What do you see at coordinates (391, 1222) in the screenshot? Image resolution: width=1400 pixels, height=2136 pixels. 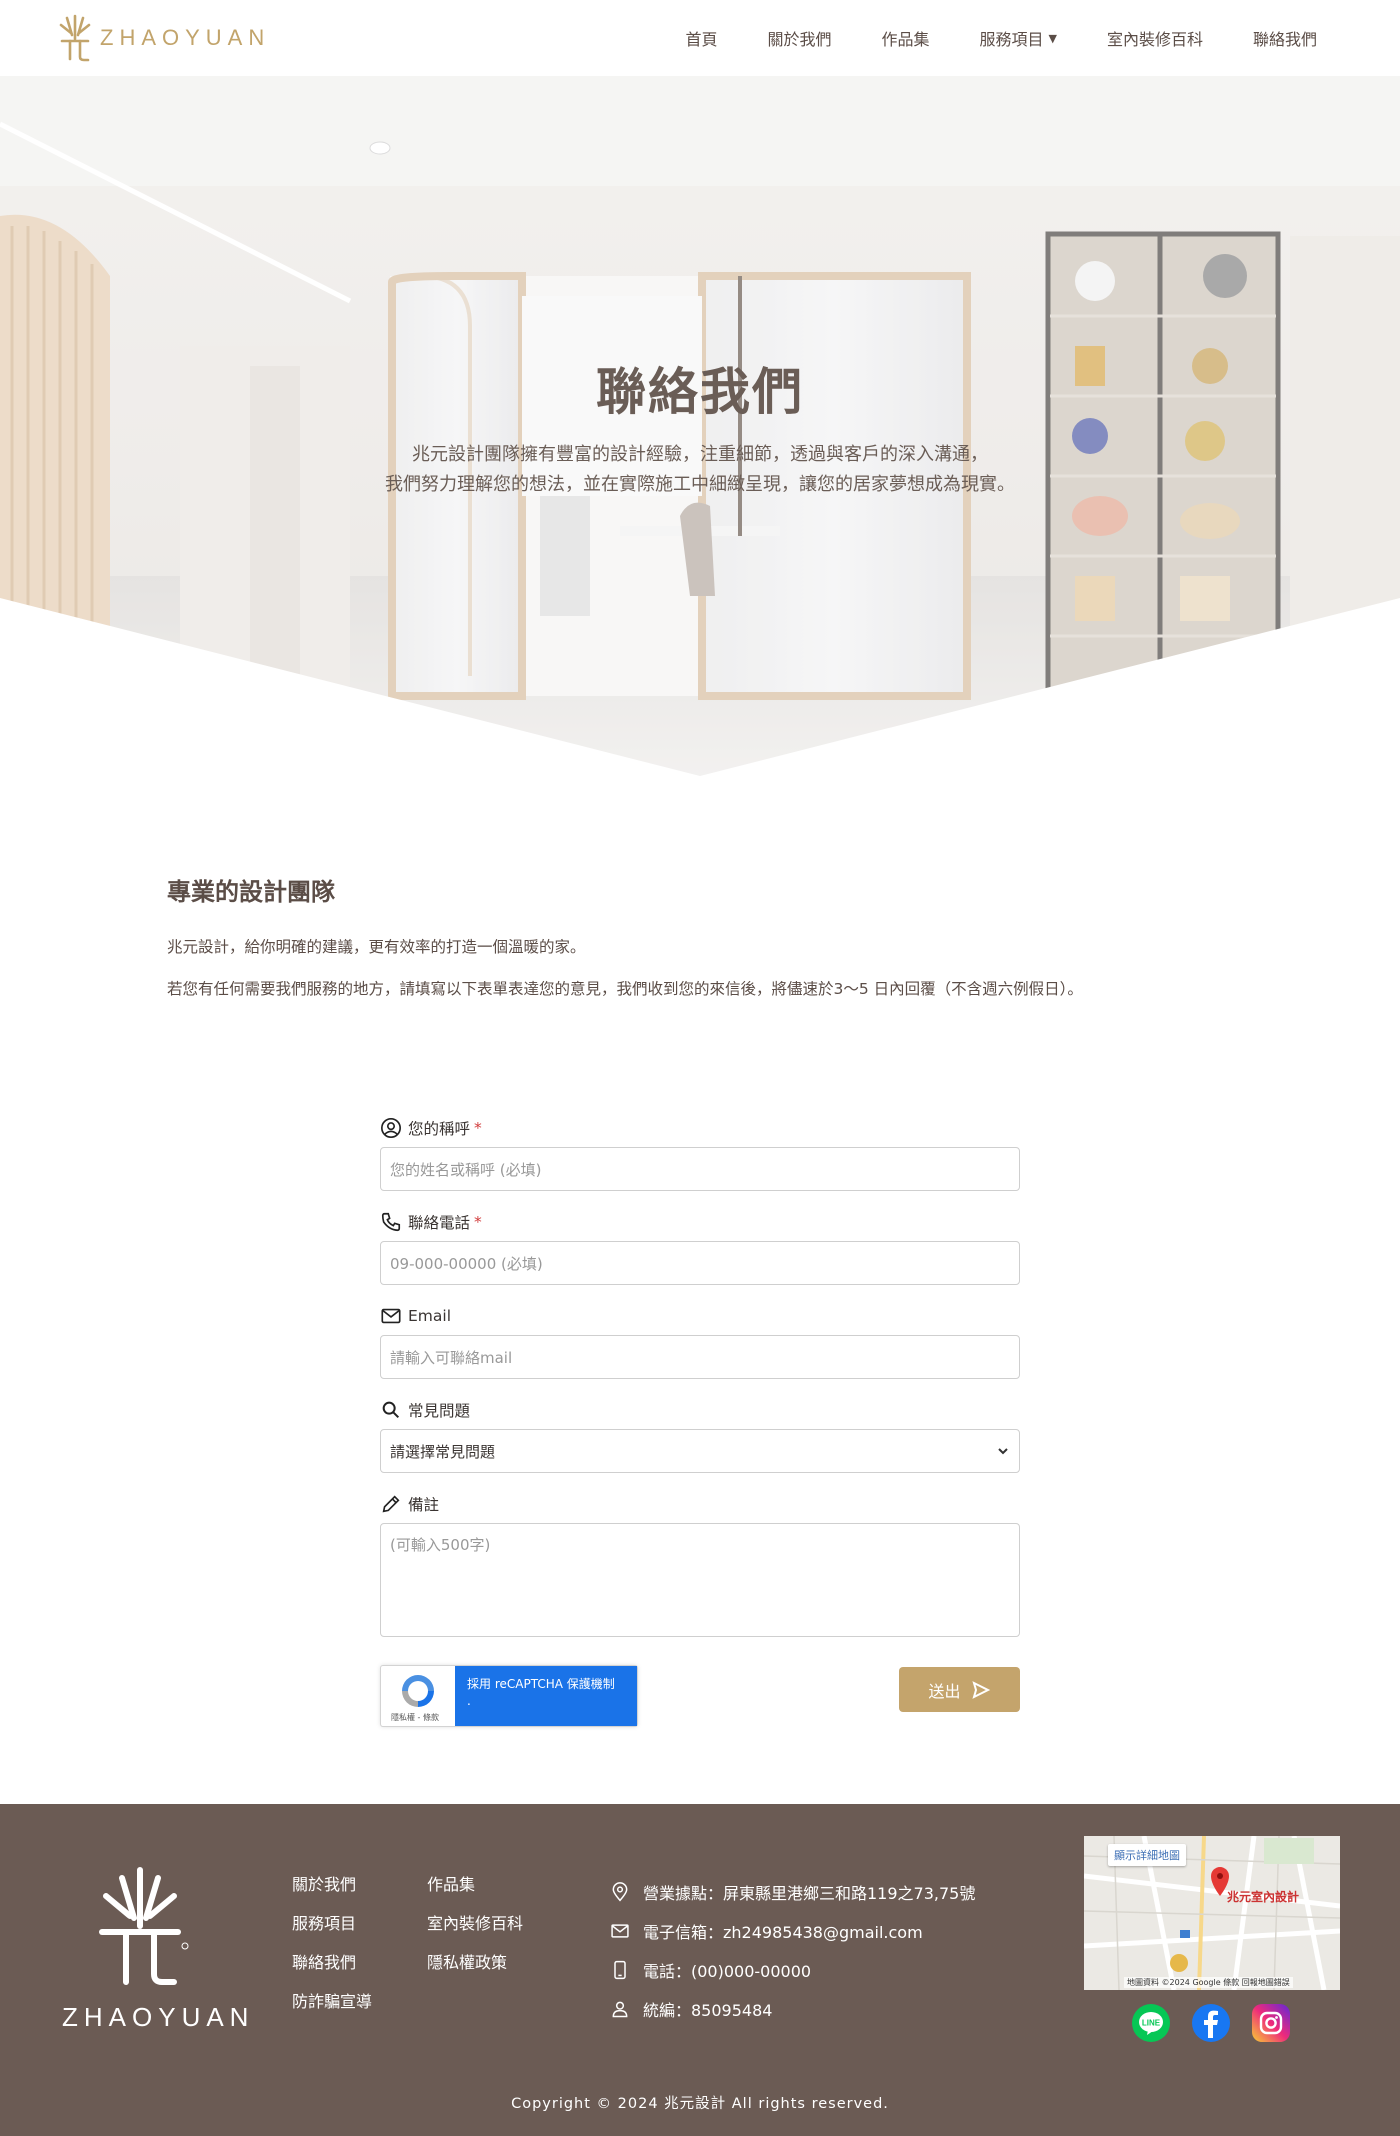 I see `phone-icon` at bounding box center [391, 1222].